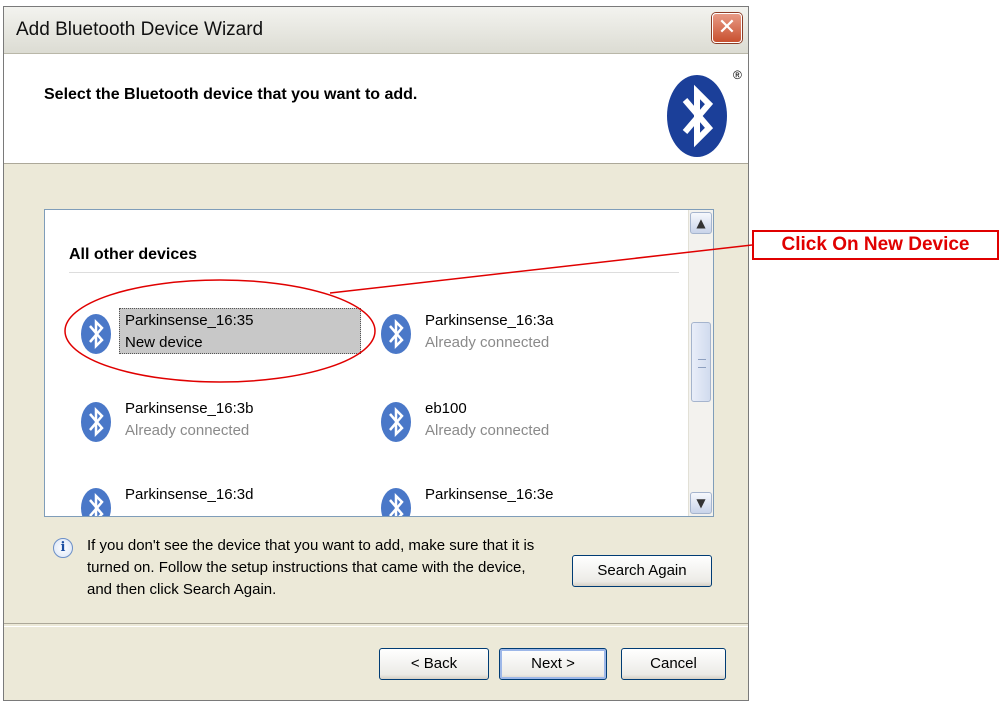 This screenshot has height=707, width=1001. What do you see at coordinates (875, 245) in the screenshot?
I see `annotation-callout: Click On New Device` at bounding box center [875, 245].